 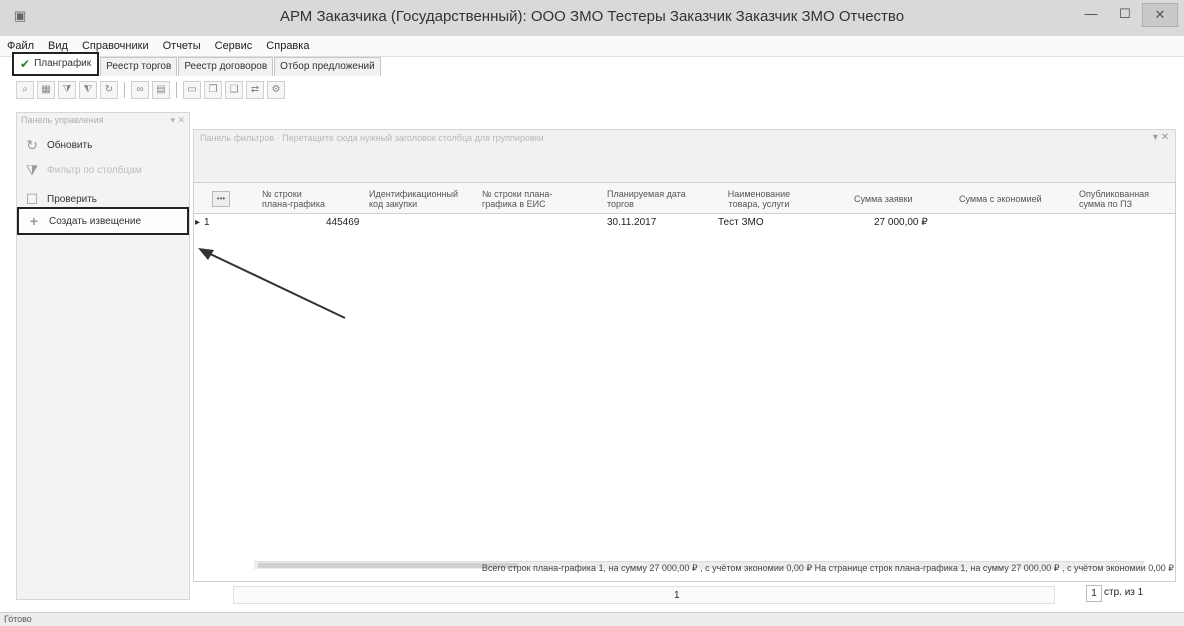 What do you see at coordinates (741, 222) in the screenshot?
I see `row-name: Тест ЗМО` at bounding box center [741, 222].